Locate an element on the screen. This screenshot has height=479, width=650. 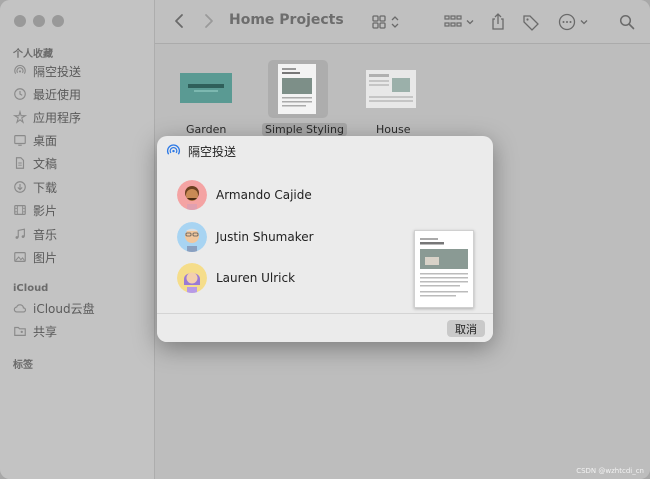
window-title: Home Projects is located at coordinates (286, 20).